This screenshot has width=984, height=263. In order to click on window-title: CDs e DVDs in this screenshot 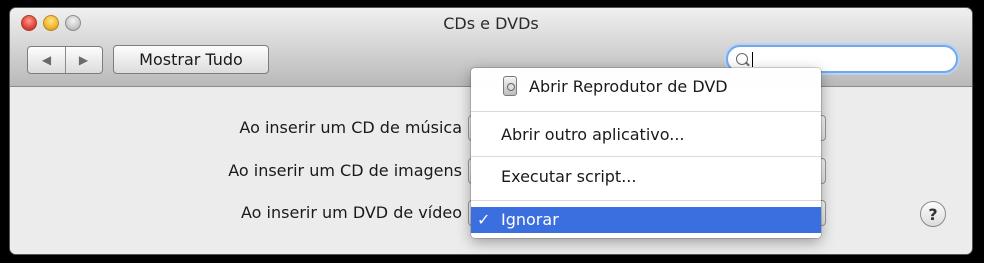, I will do `click(491, 23)`.